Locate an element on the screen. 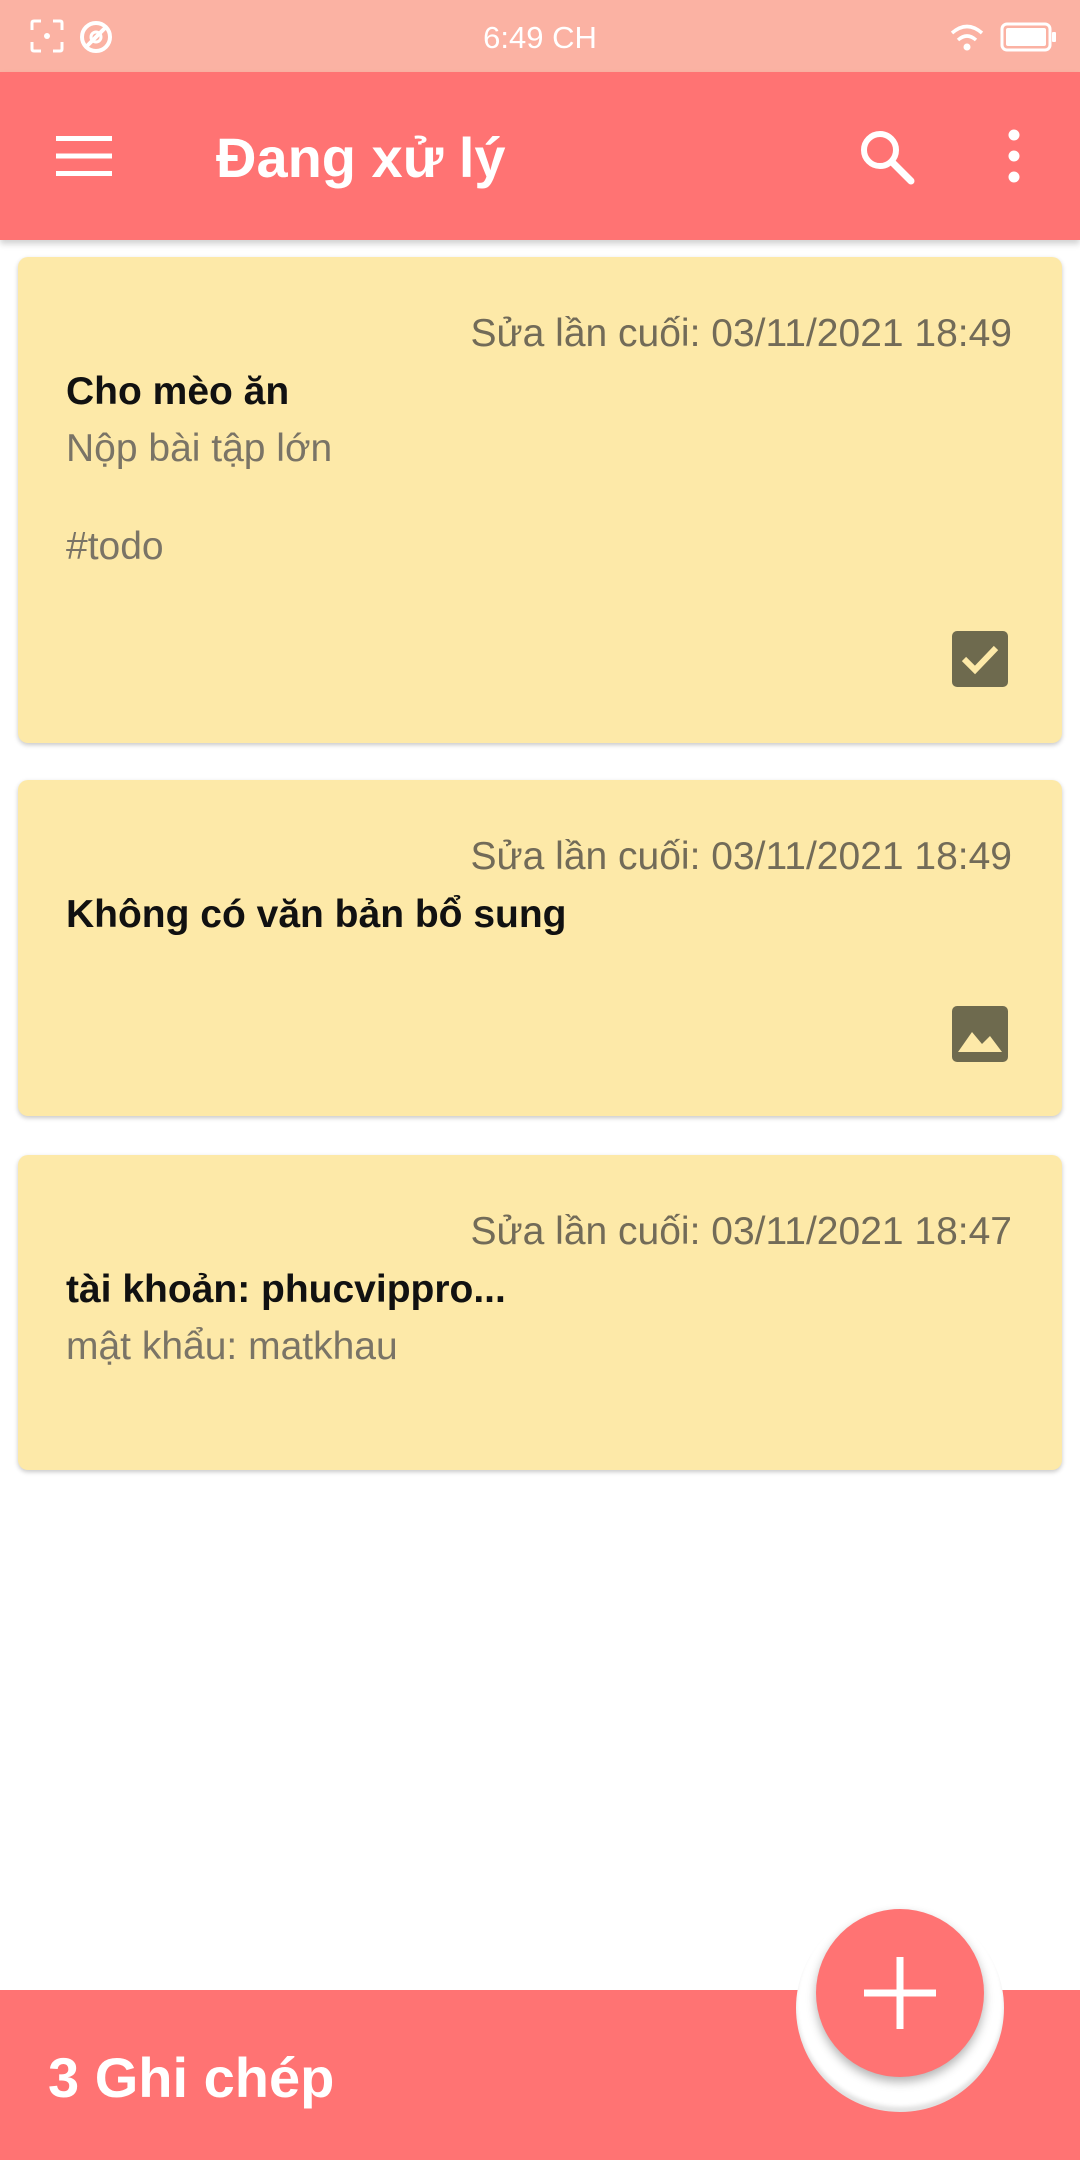  wifi-icon is located at coordinates (967, 37).